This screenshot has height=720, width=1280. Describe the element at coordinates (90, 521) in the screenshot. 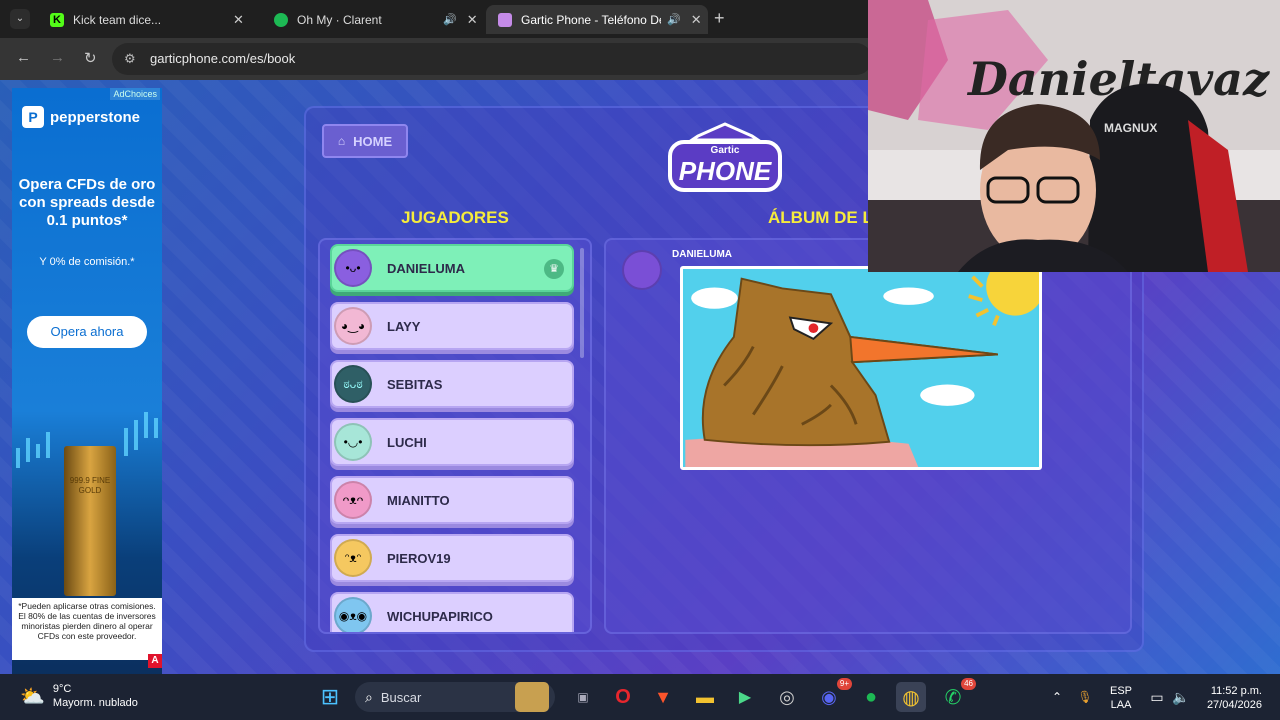

I see `gold-bar-image: 999.9 FINE GOLD` at that location.